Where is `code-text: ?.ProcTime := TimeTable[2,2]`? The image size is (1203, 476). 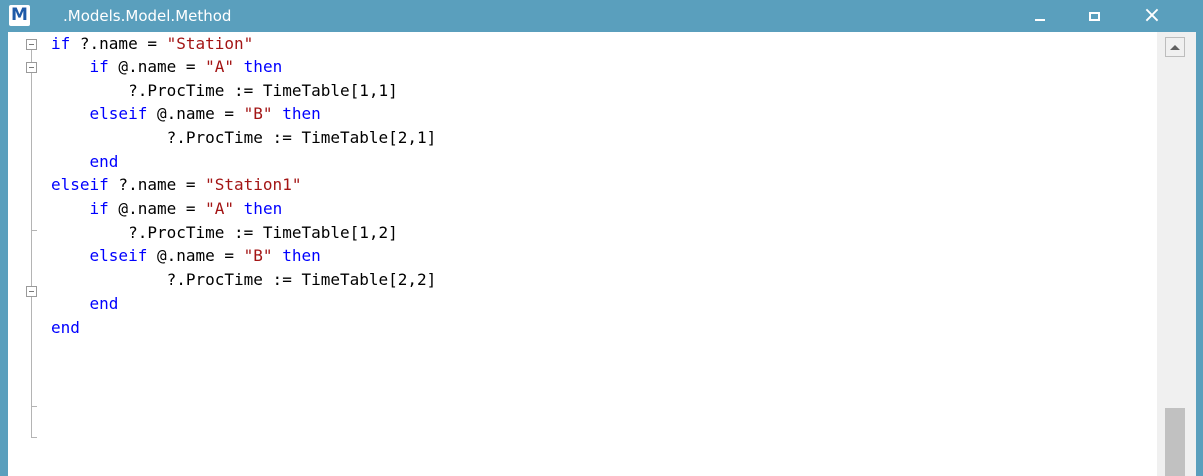 code-text: ?.ProcTime := TimeTable[2,2] is located at coordinates (244, 279).